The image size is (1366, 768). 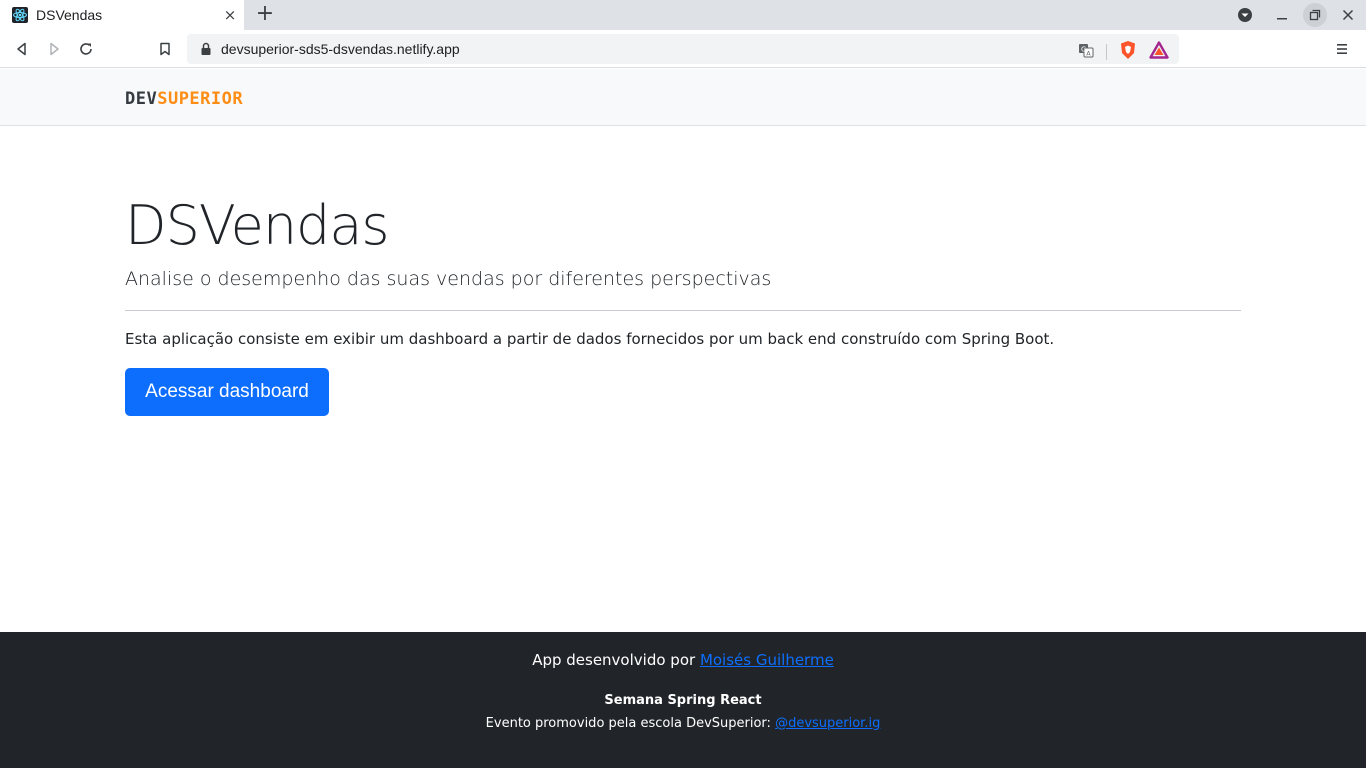 What do you see at coordinates (683, 97) in the screenshot?
I see `site-header: DEVSUPERIOR` at bounding box center [683, 97].